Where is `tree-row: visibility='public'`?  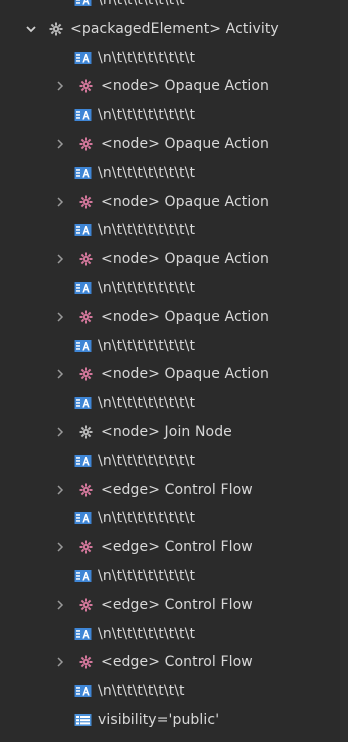 tree-row: visibility='public' is located at coordinates (174, 720).